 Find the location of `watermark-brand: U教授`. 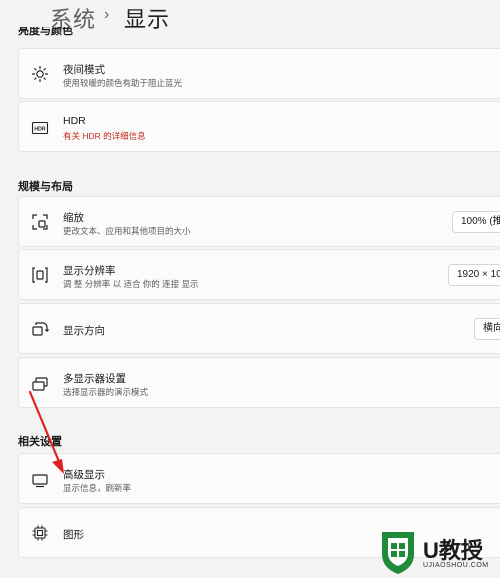

watermark-brand: U教授 is located at coordinates (453, 550).